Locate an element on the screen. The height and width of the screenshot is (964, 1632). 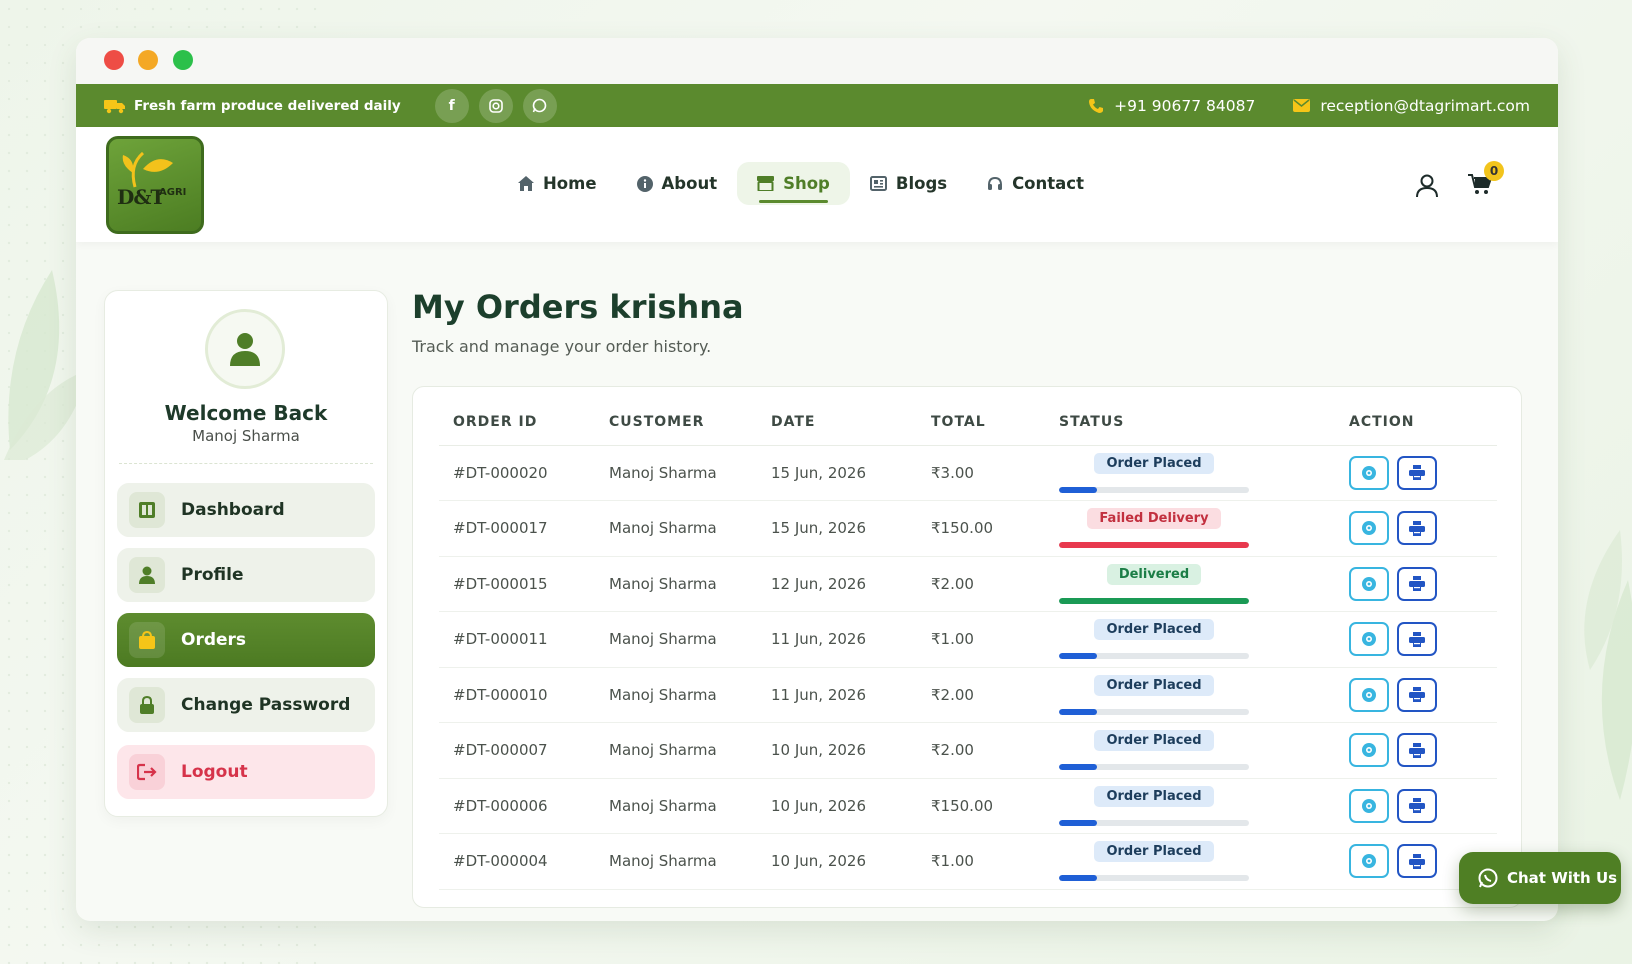
nav-label: Home is located at coordinates (570, 183).